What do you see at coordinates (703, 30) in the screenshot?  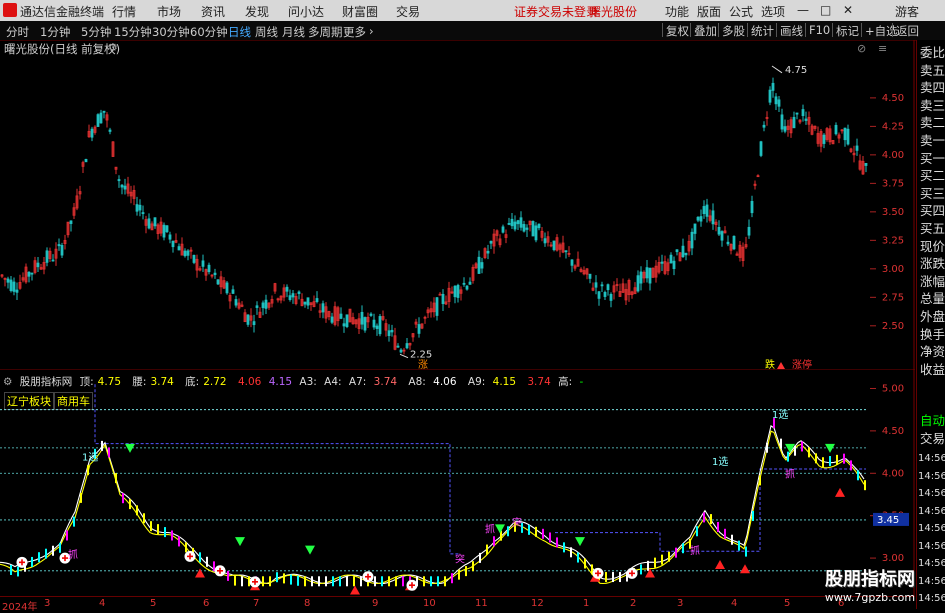 I see `tool-diejia: 叠加` at bounding box center [703, 30].